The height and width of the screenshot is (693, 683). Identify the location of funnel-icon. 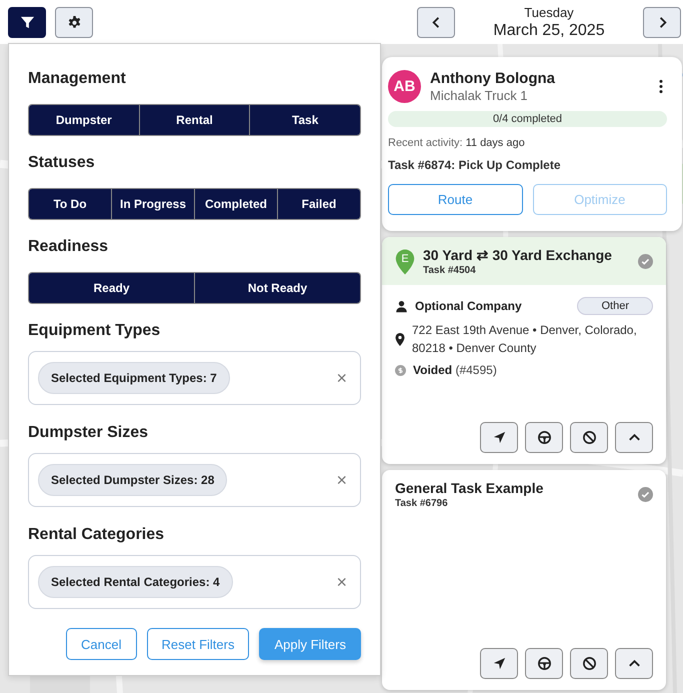
(27, 22).